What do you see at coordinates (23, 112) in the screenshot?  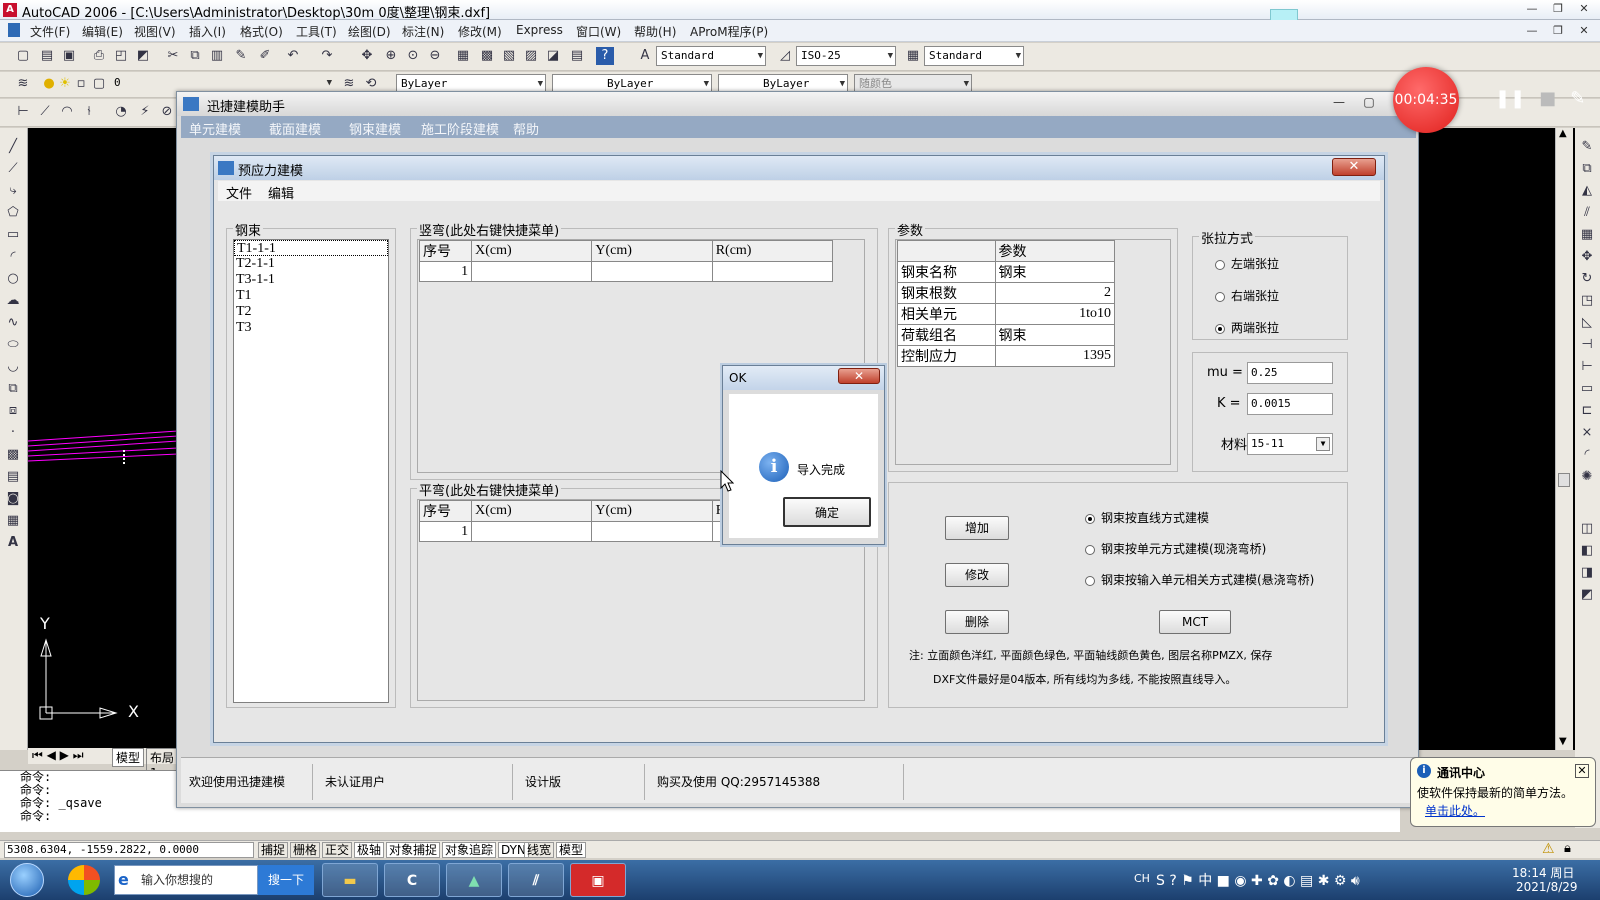 I see `dim-linear-icon: ⊢` at bounding box center [23, 112].